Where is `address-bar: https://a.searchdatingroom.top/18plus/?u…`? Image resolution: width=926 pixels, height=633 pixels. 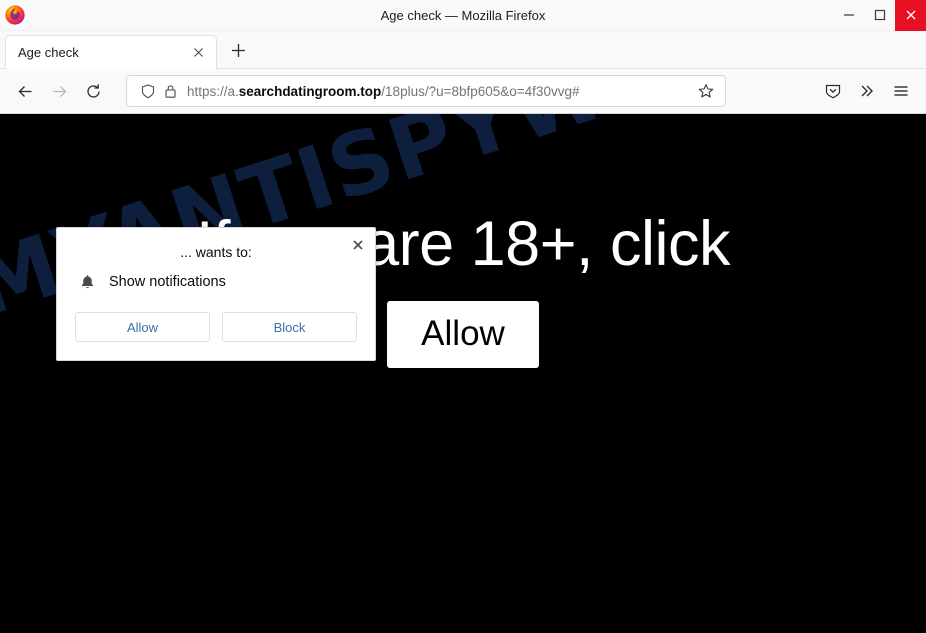
address-bar: https://a.searchdatingroom.top/18plus/?u… is located at coordinates (426, 91).